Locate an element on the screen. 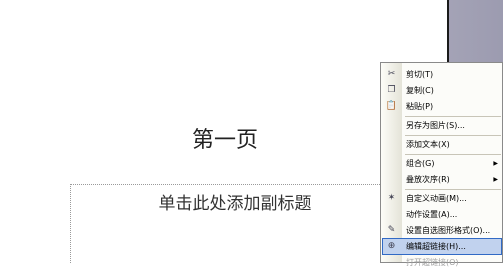 The image size is (503, 271). menu-item-group: 组合(G) ▶ is located at coordinates (442, 163).